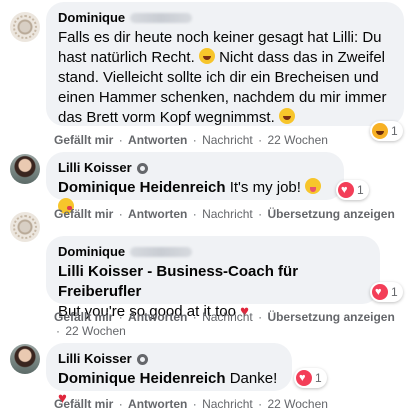 The width and height of the screenshot is (420, 415). I want to click on comment-time: · 22 Wochen, so click(90, 331).